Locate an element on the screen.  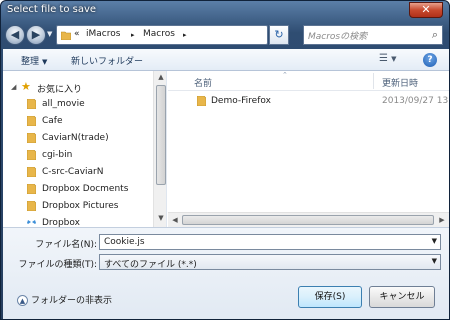
filetype-select: すべてのファイル (*.*) ▼ is located at coordinates (270, 262).